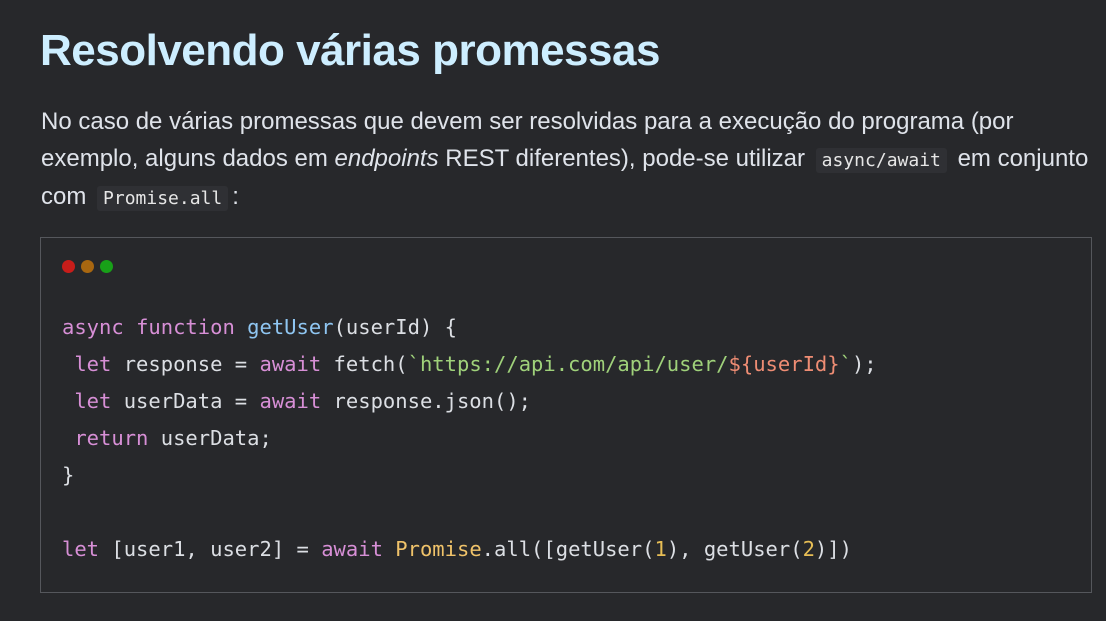  What do you see at coordinates (111, 438) in the screenshot?
I see `code-token: return` at bounding box center [111, 438].